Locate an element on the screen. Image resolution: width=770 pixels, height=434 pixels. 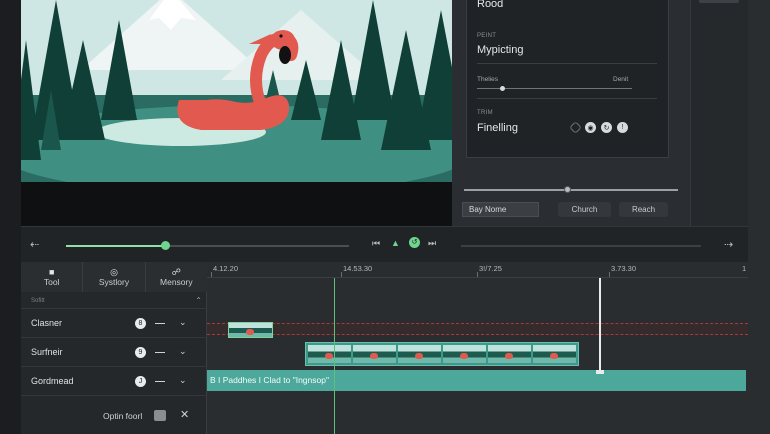
toolbox-icon: ■ is located at coordinates (51, 272).